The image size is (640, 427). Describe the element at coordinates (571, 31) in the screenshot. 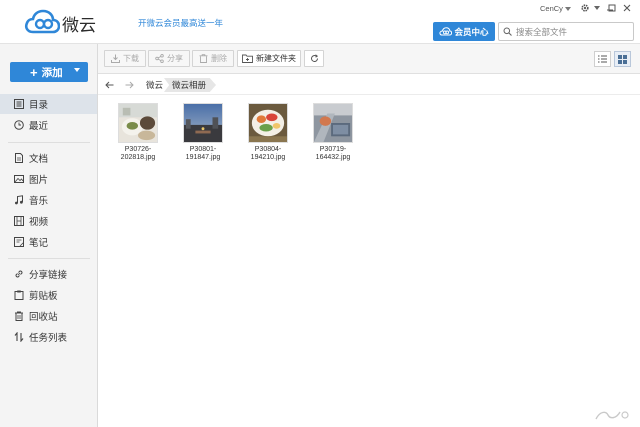

I see `search-input` at that location.